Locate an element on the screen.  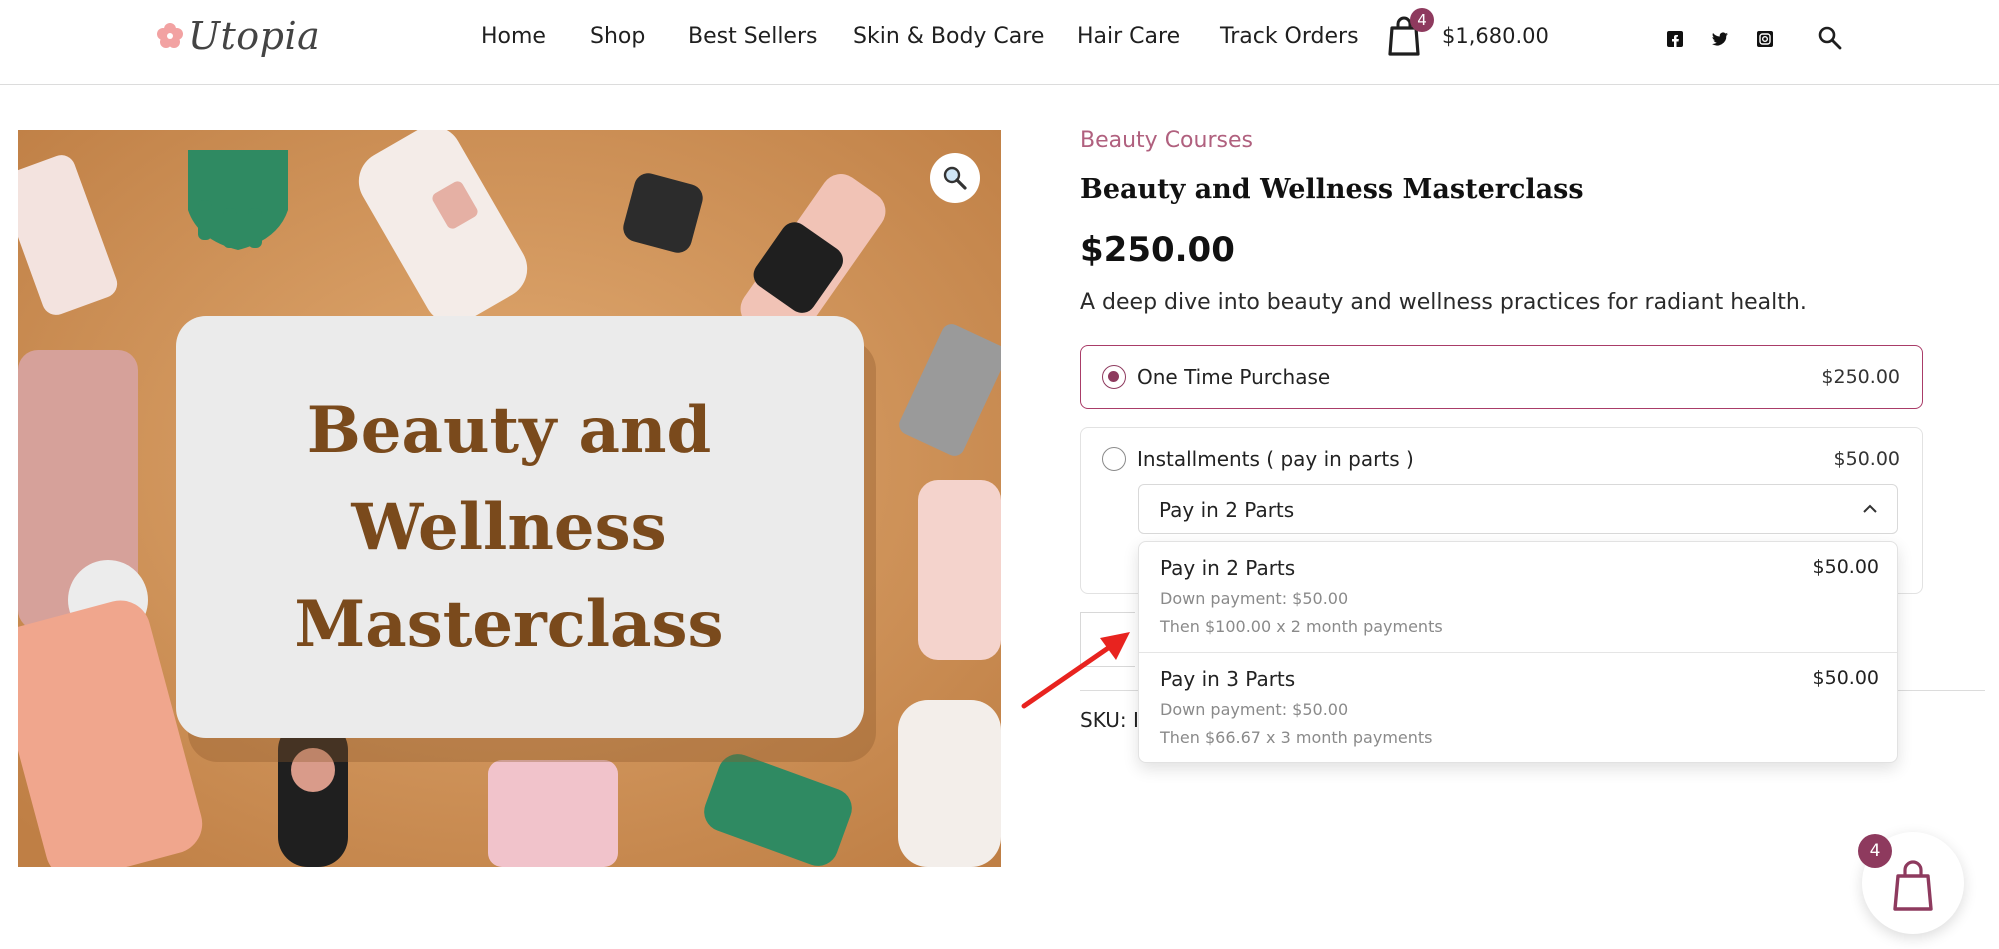
floating-cart-count-badge: 4 is located at coordinates (1875, 851).